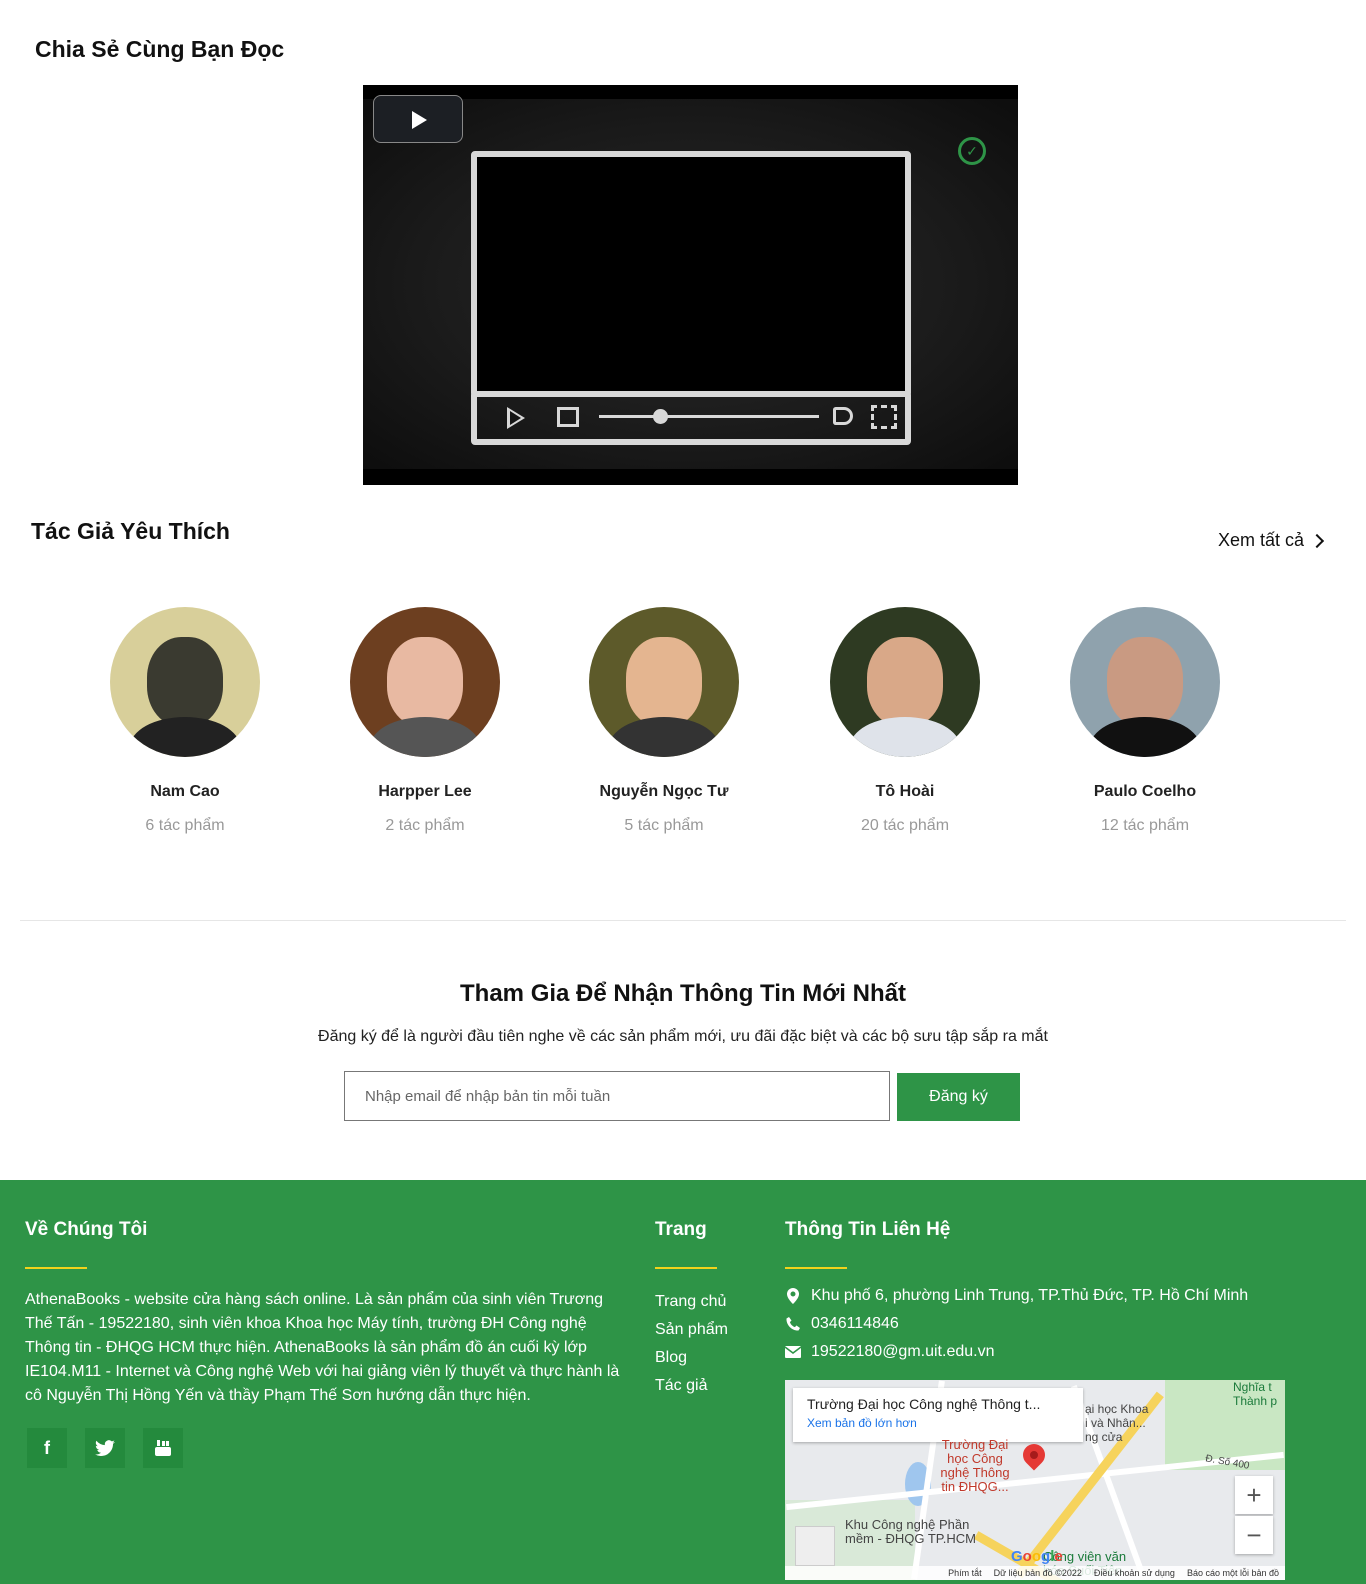 Image resolution: width=1366 pixels, height=1584 pixels. What do you see at coordinates (884, 417) in the screenshot?
I see `fullscreen-icon` at bounding box center [884, 417].